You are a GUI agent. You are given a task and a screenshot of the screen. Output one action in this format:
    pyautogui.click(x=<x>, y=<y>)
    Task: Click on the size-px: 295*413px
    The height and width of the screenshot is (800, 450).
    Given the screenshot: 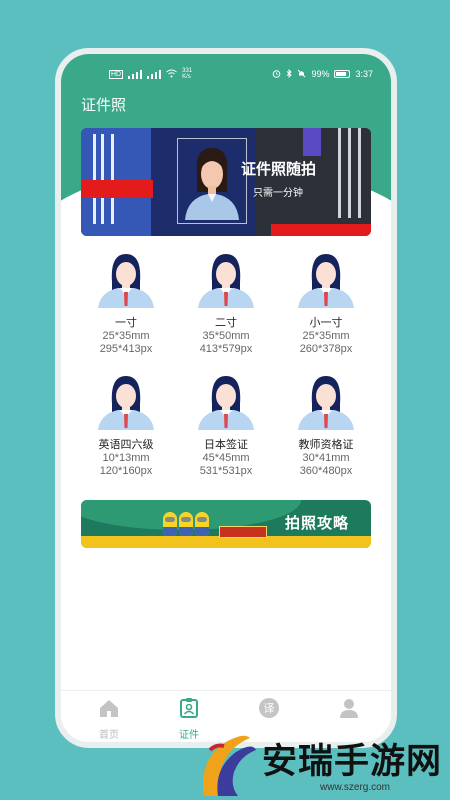 What is the action you would take?
    pyautogui.click(x=126, y=349)
    